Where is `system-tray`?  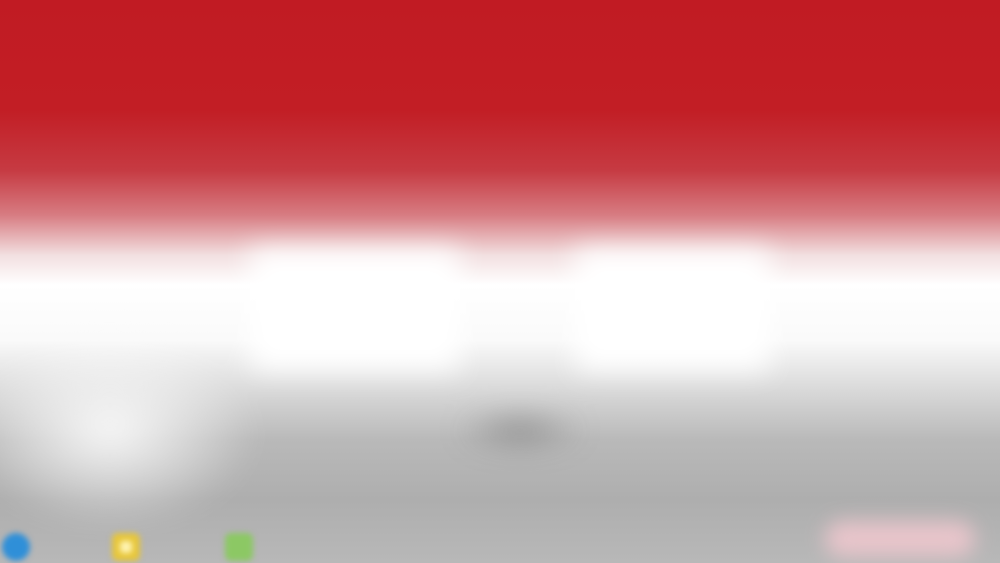 system-tray is located at coordinates (900, 539).